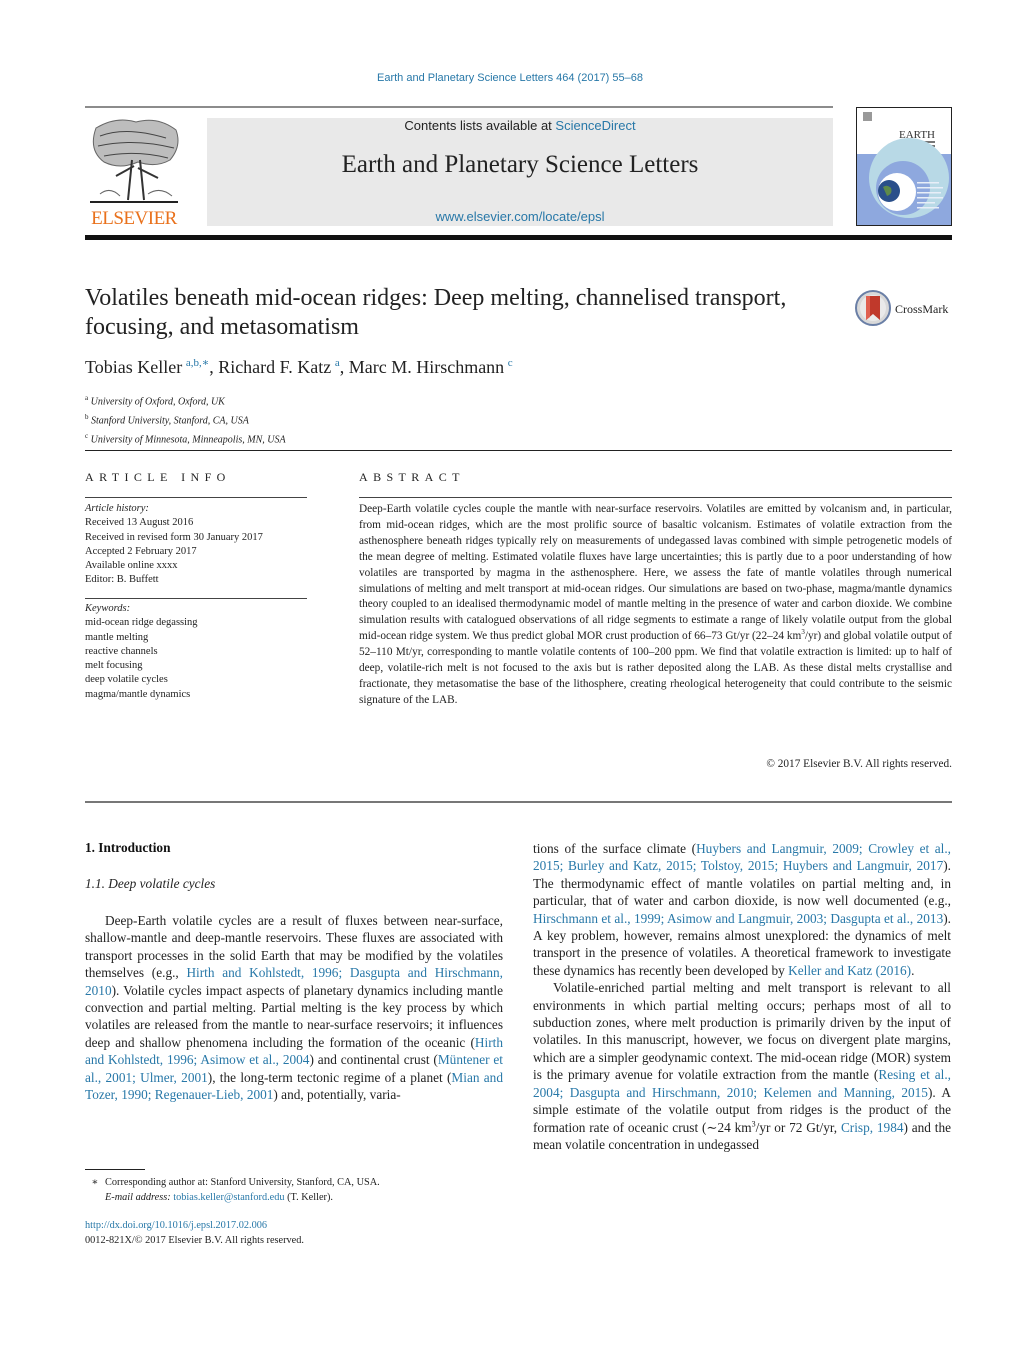  I want to click on article-info-divider, so click(196, 497).